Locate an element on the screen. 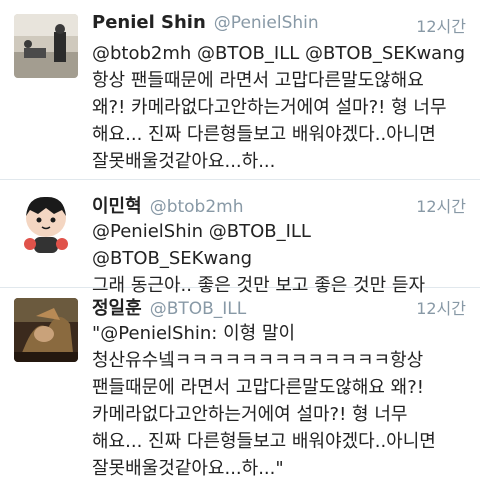 The image size is (480, 482). author-name: 정일훈 @BTOB_ILL is located at coordinates (169, 307).